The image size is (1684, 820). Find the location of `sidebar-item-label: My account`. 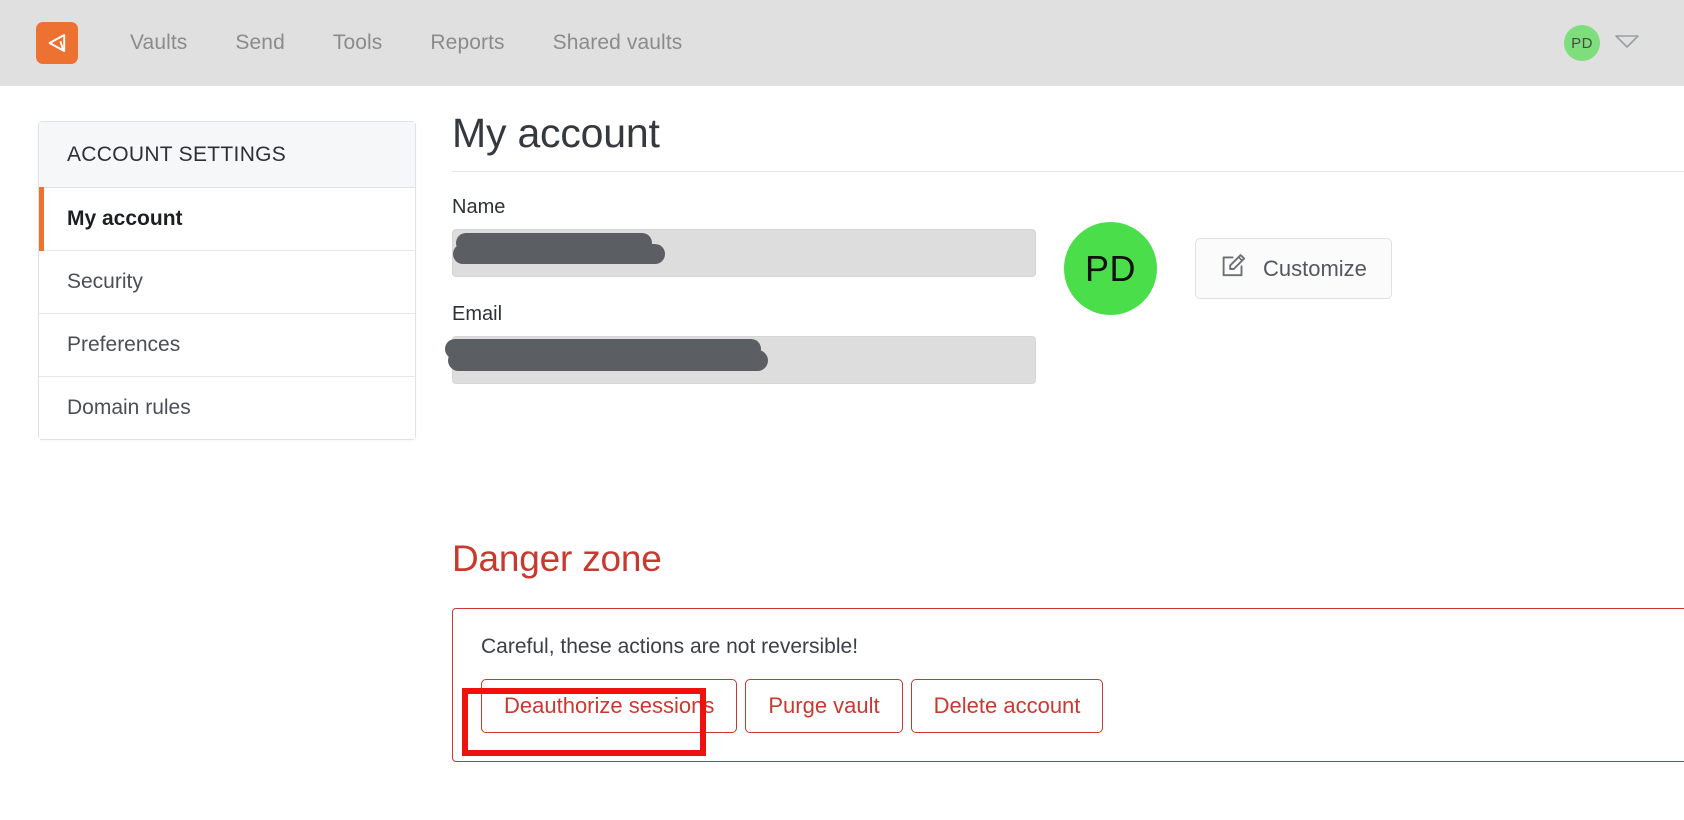

sidebar-item-label: My account is located at coordinates (125, 218).